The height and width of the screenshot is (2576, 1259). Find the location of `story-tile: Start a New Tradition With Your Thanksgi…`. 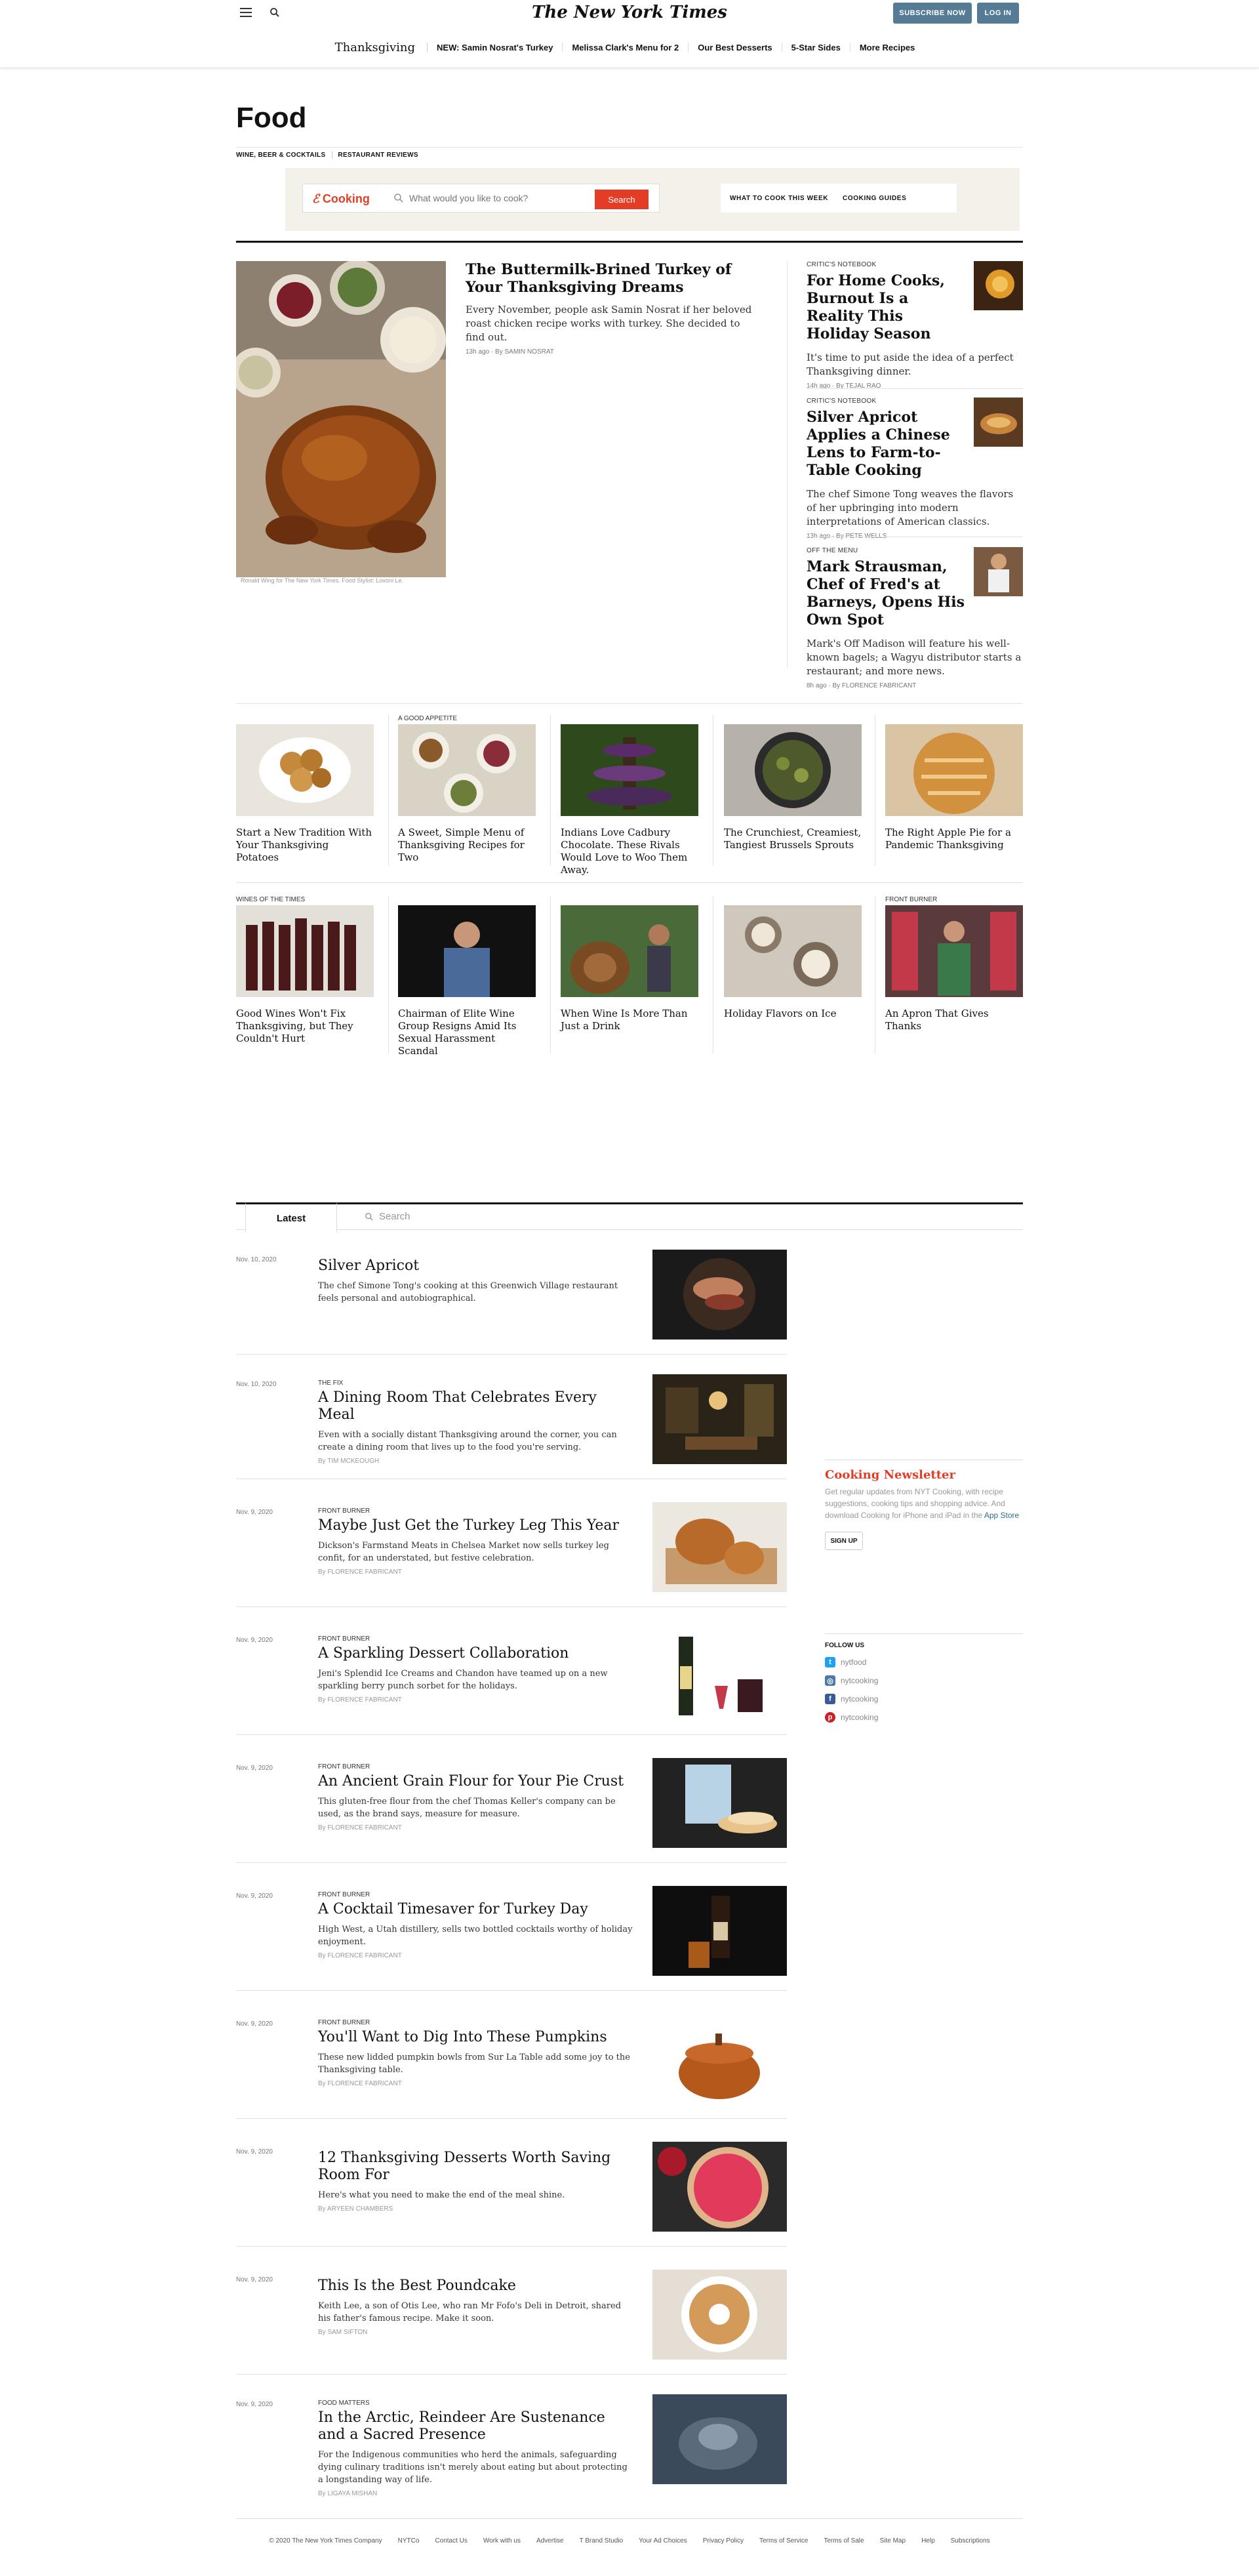

story-tile: Start a New Tradition With Your Thanksgi… is located at coordinates (305, 794).